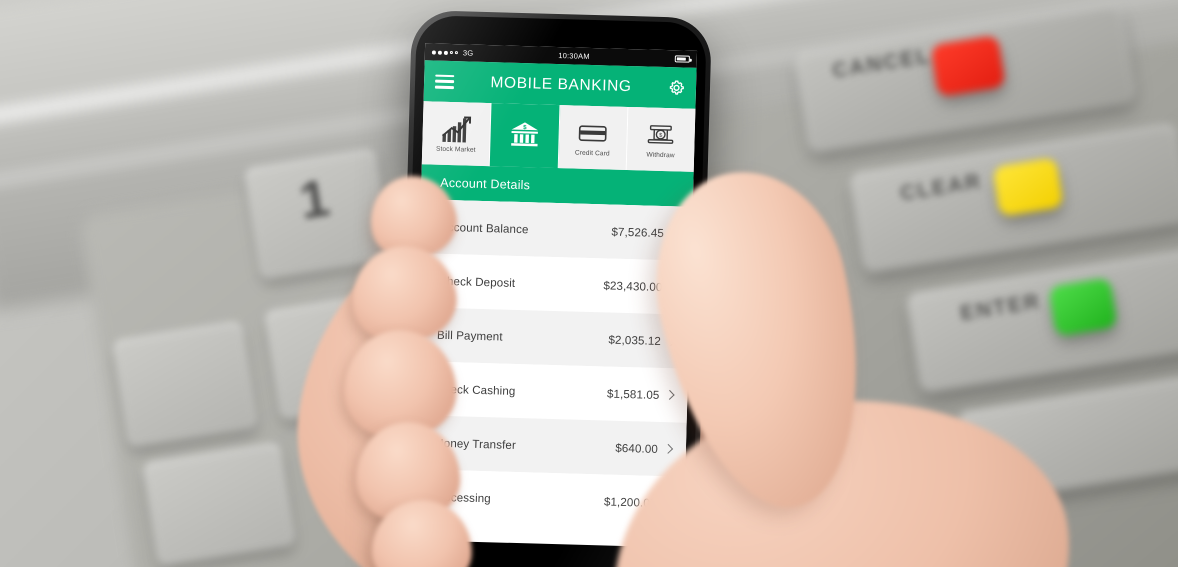  What do you see at coordinates (456, 129) in the screenshot?
I see `bar-chart-arrow-icon` at bounding box center [456, 129].